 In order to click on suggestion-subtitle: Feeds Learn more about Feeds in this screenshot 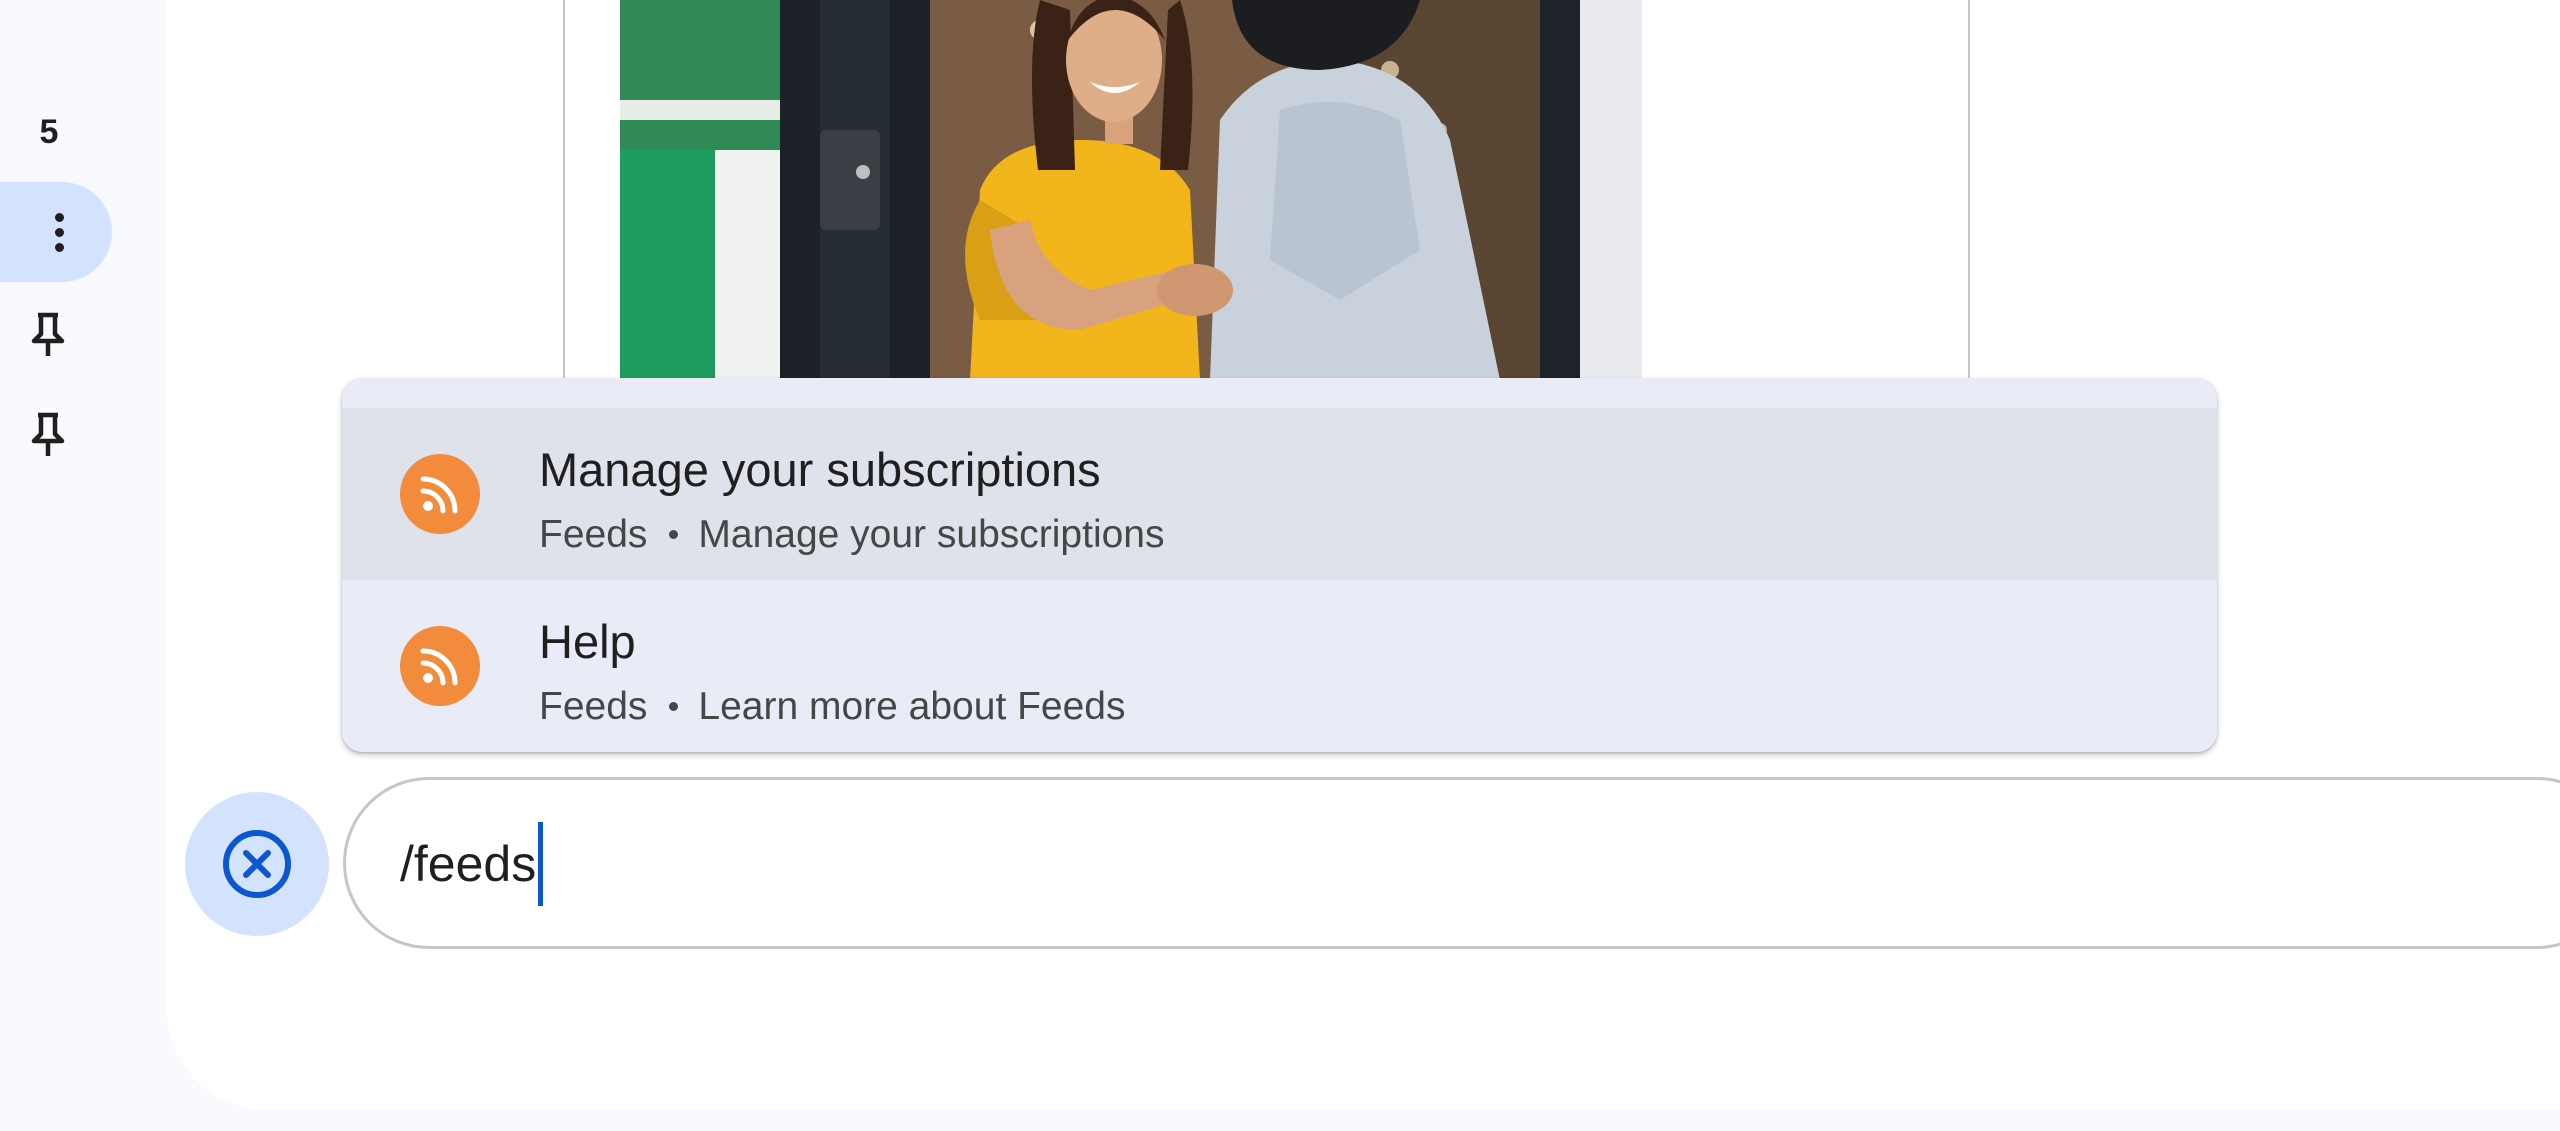, I will do `click(832, 707)`.